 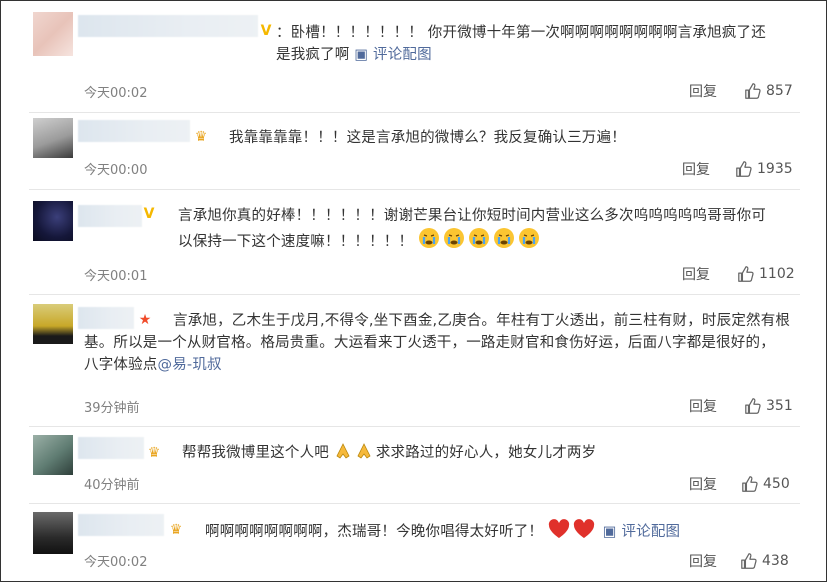 What do you see at coordinates (190, 365) in the screenshot?
I see `mention-link: @易-玑叔` at bounding box center [190, 365].